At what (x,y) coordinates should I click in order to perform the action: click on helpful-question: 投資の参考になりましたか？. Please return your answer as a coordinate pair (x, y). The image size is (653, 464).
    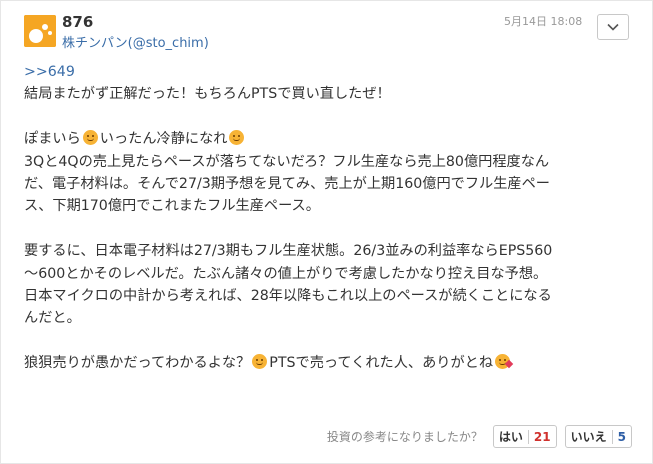
    Looking at the image, I should click on (404, 437).